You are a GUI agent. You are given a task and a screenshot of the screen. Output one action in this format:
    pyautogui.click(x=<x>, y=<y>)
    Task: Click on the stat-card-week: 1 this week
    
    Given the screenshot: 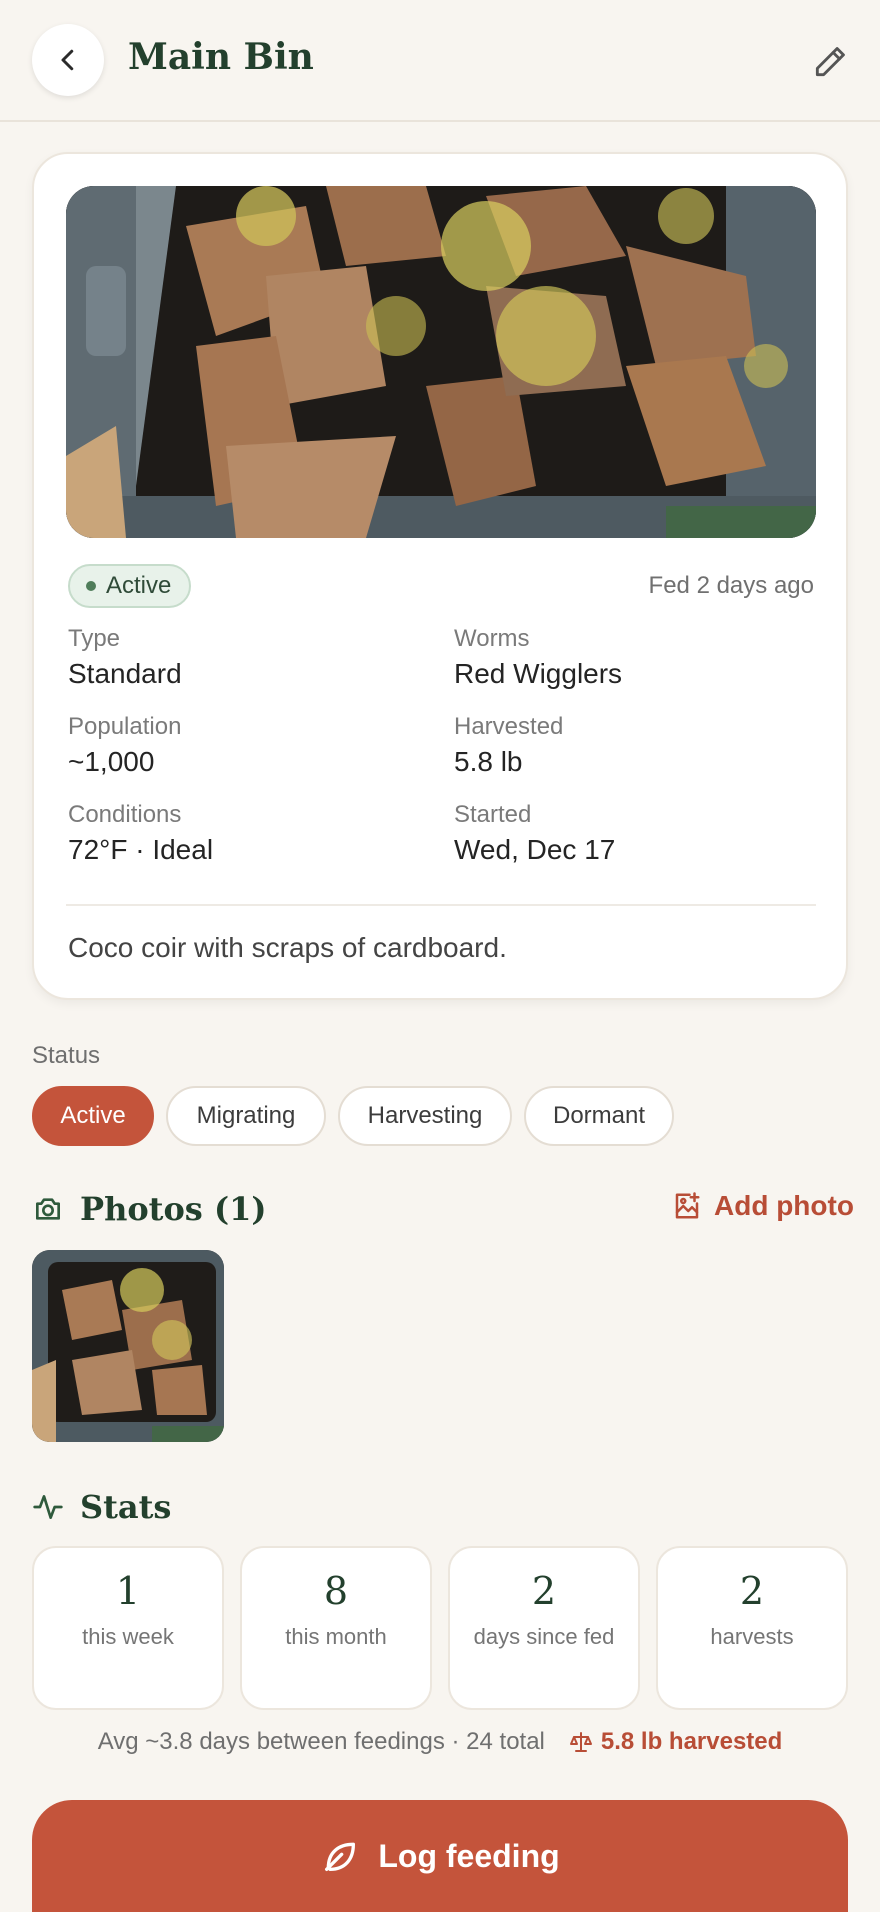 What is the action you would take?
    pyautogui.click(x=128, y=1628)
    